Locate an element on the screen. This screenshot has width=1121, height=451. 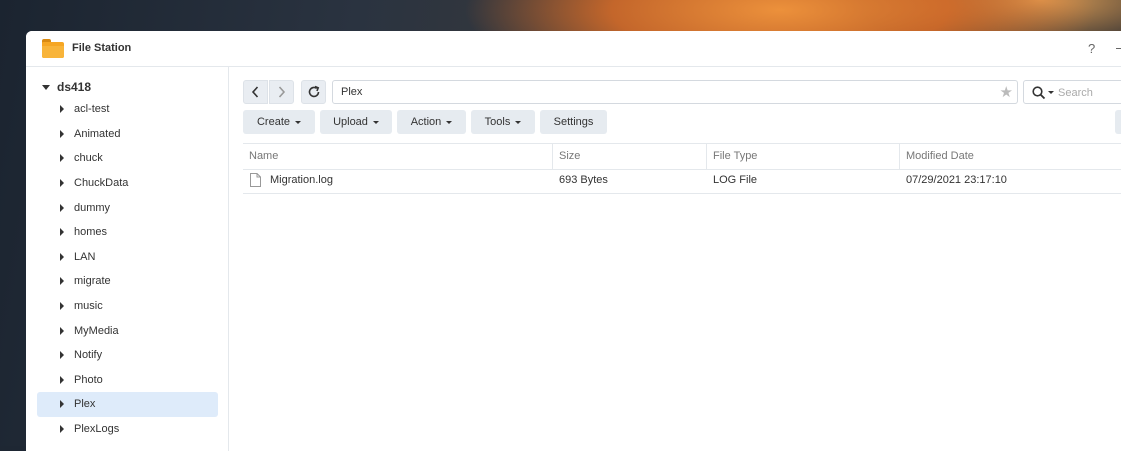
tree-item-label: acl-test is located at coordinates (92, 109).